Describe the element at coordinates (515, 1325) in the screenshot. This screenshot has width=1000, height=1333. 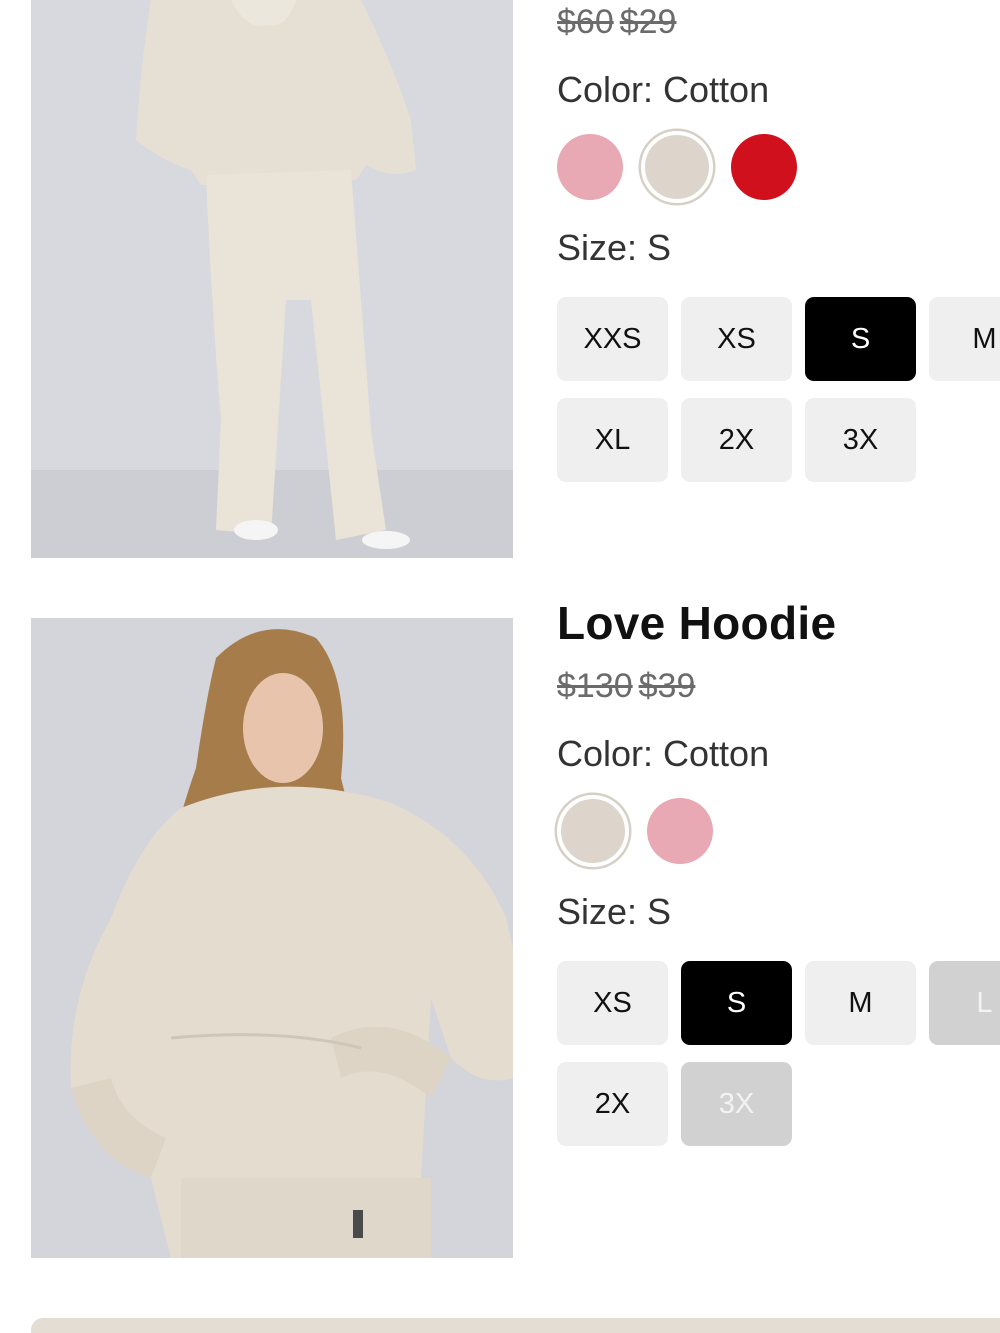
I see `next-product-card-edge` at that location.